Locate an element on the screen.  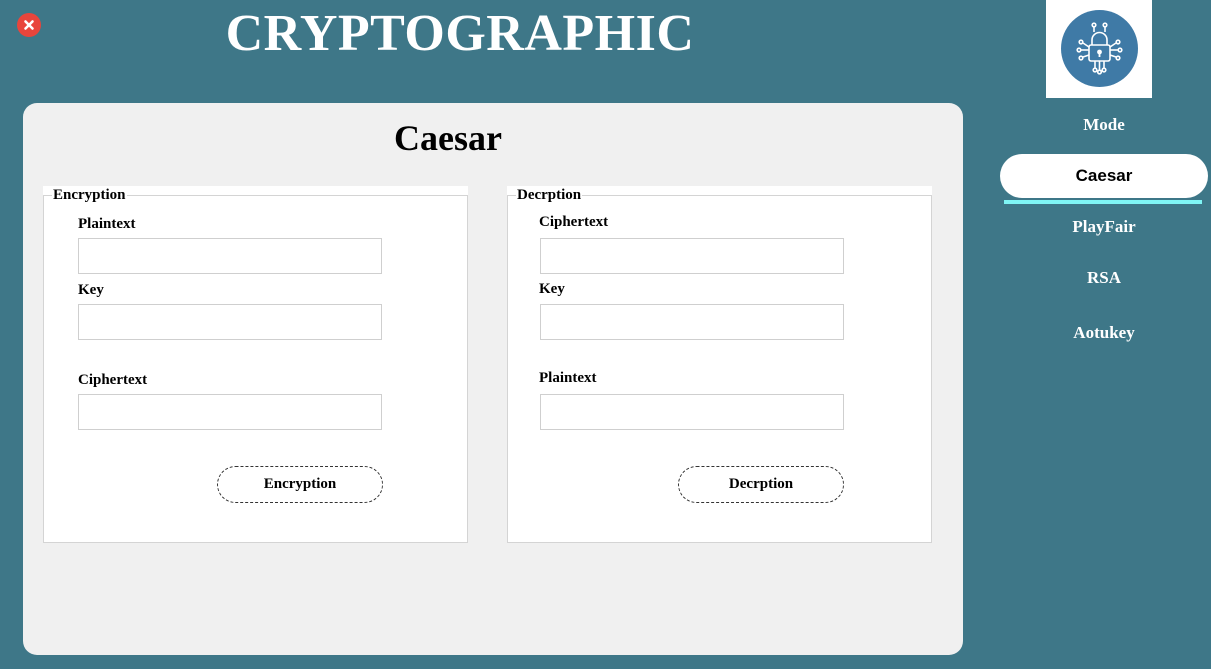
app-title: CRYPTOGRAPHIC is located at coordinates (460, 33).